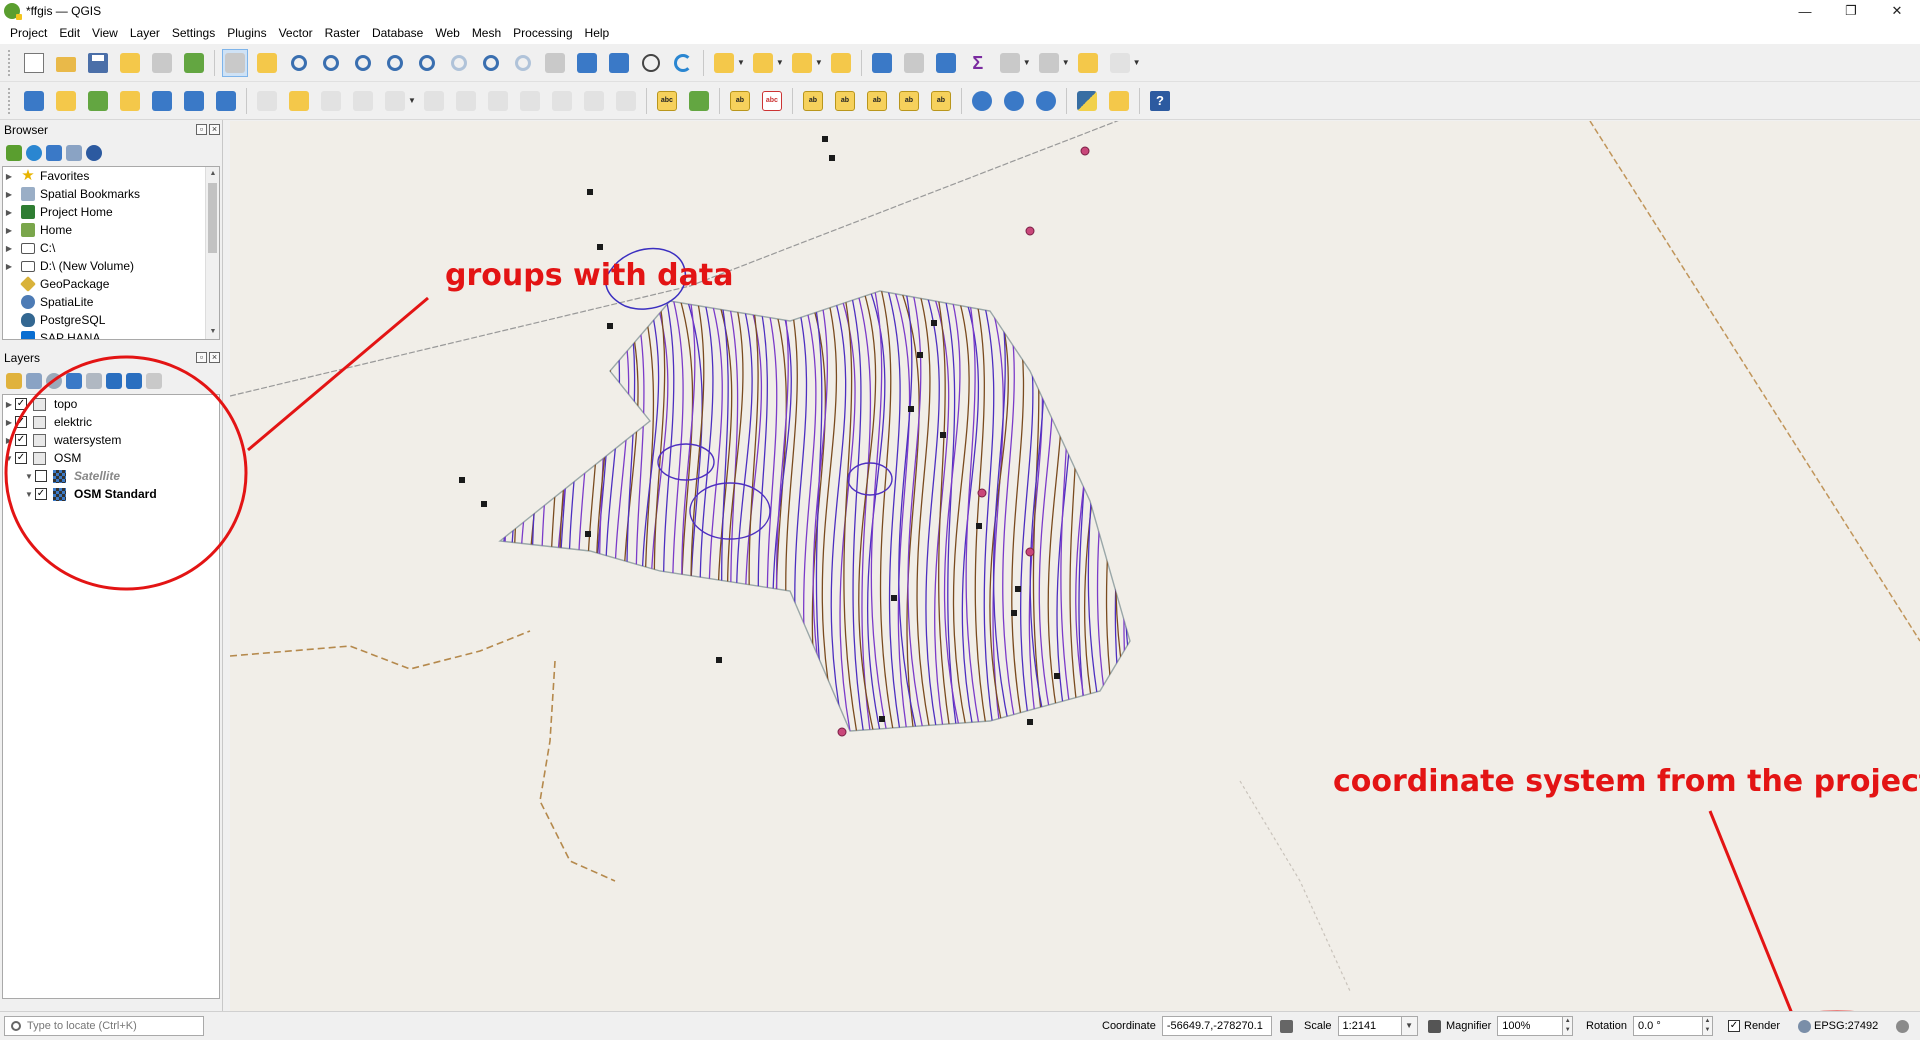 The width and height of the screenshot is (1920, 1040). What do you see at coordinates (34, 153) in the screenshot?
I see `refresh-icon` at bounding box center [34, 153].